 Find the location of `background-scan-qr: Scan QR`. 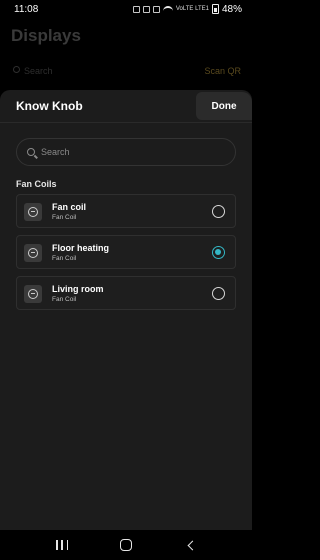

background-scan-qr: Scan QR is located at coordinates (222, 71).